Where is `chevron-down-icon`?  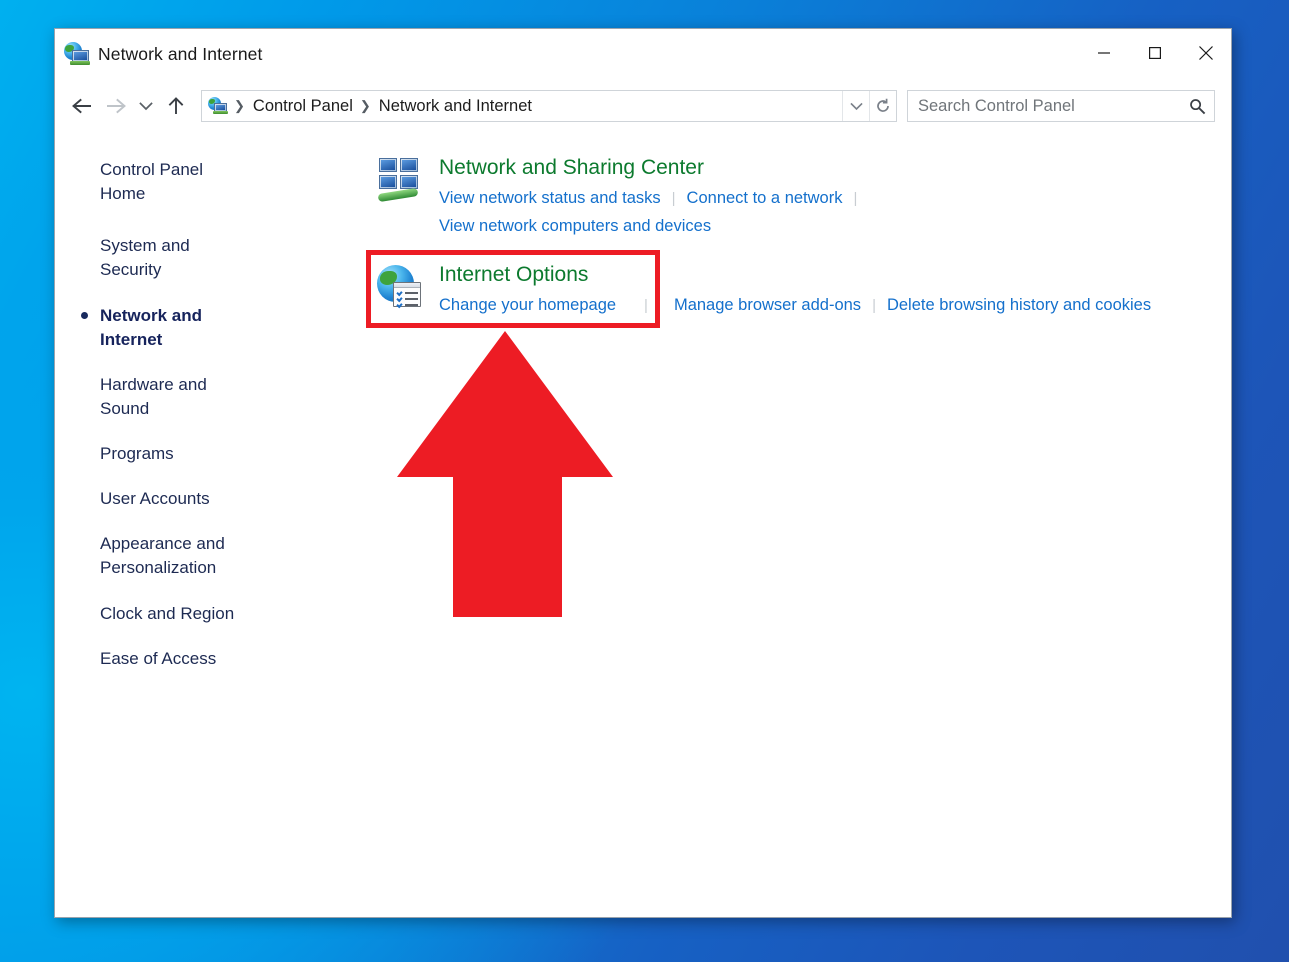
chevron-down-icon is located at coordinates (856, 106).